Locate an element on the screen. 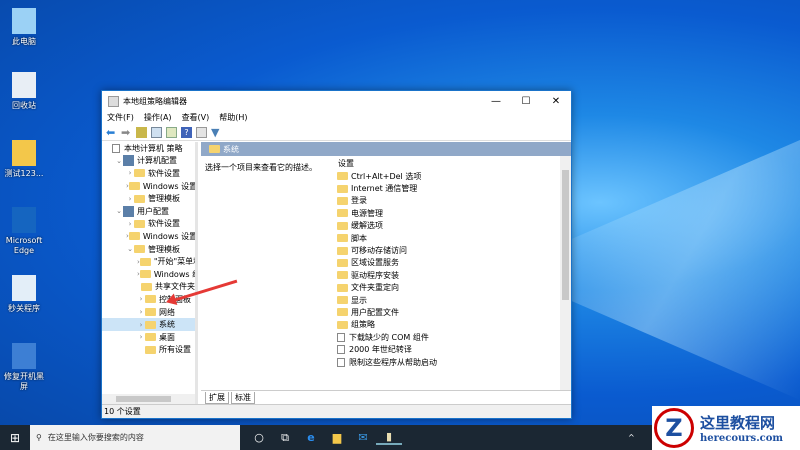  export-icon is located at coordinates (171, 132).